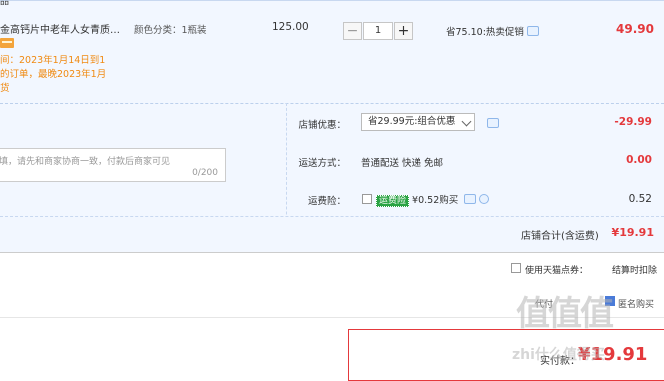 Image resolution: width=664 pixels, height=381 pixels. I want to click on section-title: 品, so click(5, 3).